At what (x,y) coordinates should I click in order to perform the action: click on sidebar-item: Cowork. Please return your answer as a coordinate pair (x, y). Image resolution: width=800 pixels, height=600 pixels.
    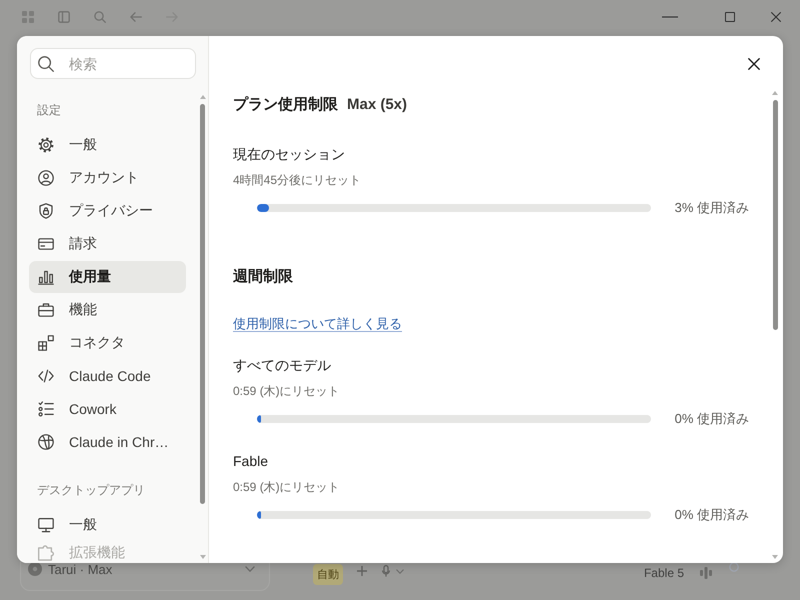
    Looking at the image, I should click on (107, 409).